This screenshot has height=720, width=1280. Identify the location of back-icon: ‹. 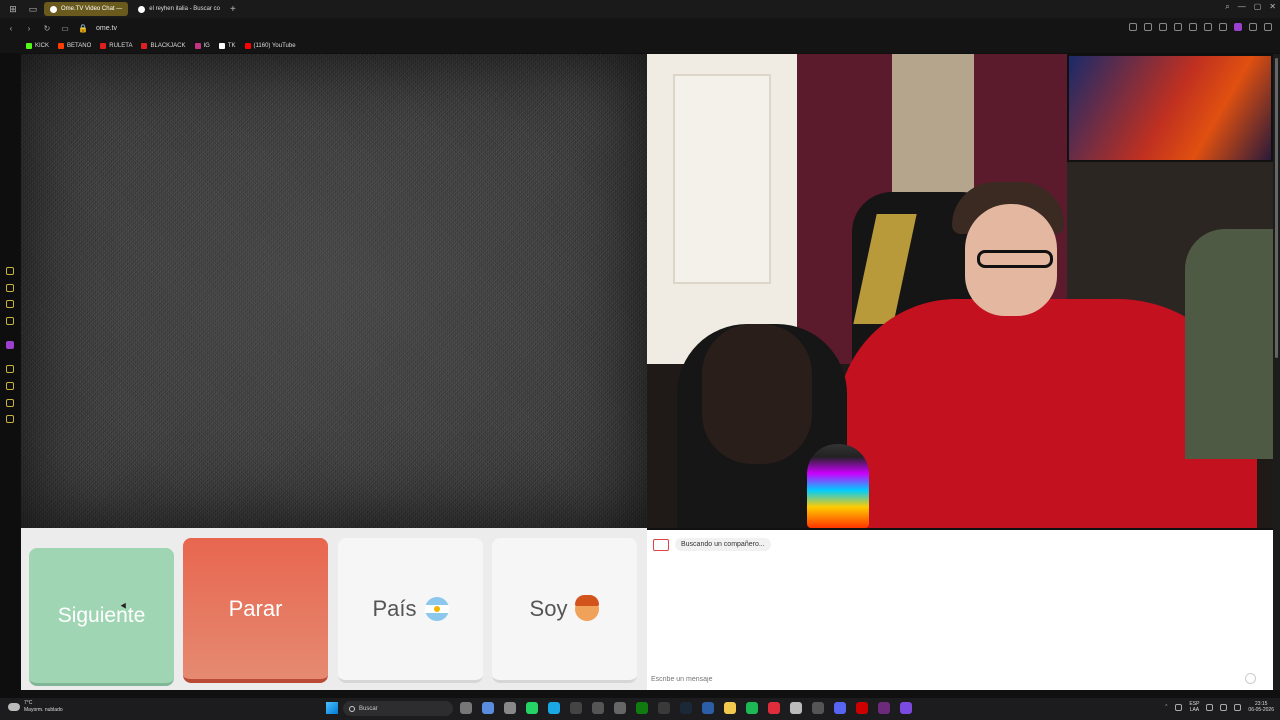
(11, 28).